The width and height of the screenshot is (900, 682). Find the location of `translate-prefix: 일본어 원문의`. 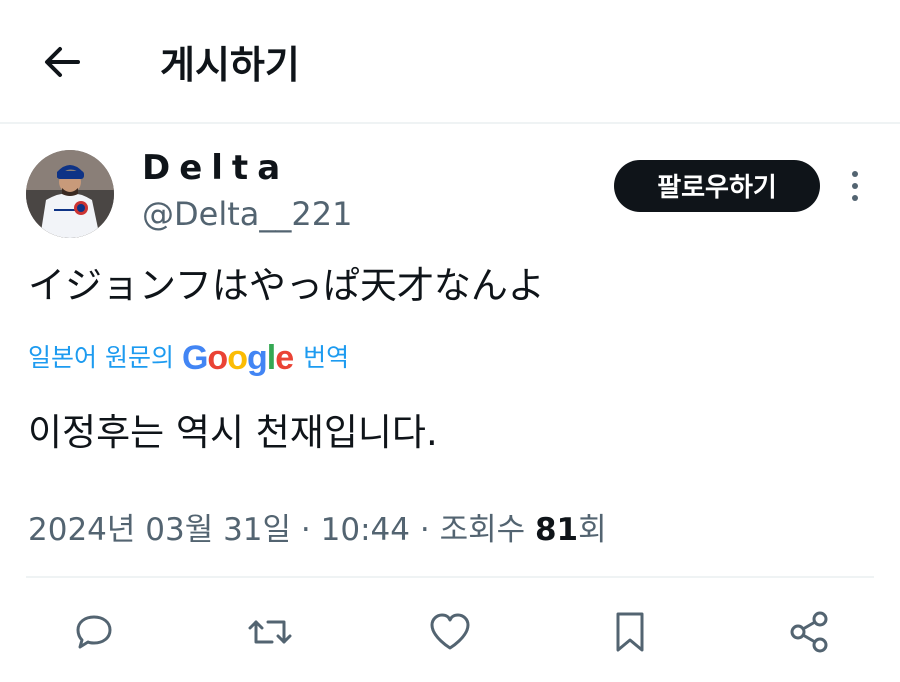

translate-prefix: 일본어 원문의 is located at coordinates (101, 357).